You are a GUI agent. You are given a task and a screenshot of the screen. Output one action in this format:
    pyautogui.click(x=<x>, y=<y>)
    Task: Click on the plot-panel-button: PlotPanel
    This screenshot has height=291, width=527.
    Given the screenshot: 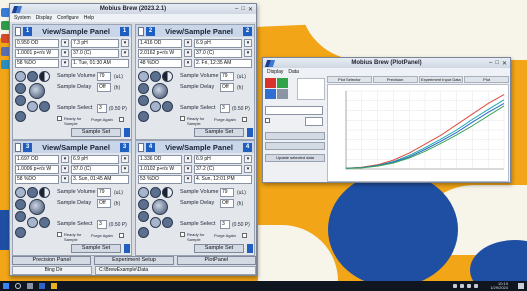 What is the action you would take?
    pyautogui.click(x=216, y=260)
    